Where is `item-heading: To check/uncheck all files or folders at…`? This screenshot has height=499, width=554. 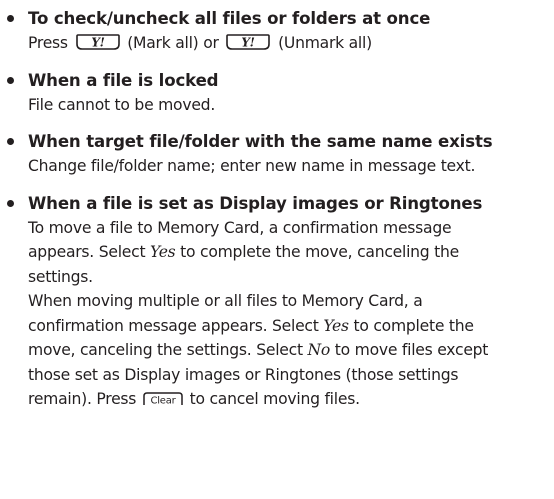
item-heading: To check/uncheck all files or folders at… is located at coordinates (229, 18).